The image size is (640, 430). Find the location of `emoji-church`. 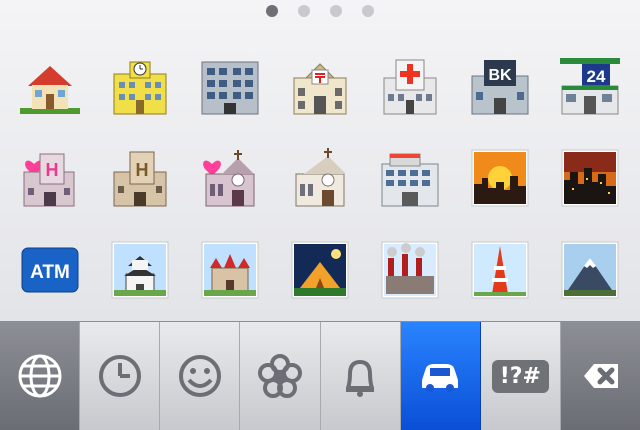

emoji-church is located at coordinates (320, 178).